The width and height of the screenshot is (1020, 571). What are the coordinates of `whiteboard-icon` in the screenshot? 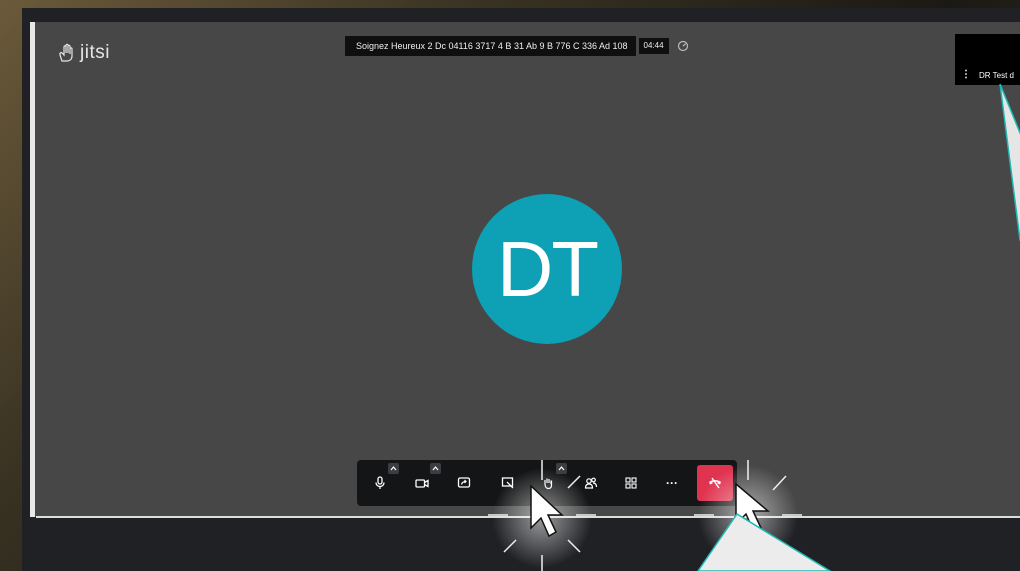 It's located at (507, 483).